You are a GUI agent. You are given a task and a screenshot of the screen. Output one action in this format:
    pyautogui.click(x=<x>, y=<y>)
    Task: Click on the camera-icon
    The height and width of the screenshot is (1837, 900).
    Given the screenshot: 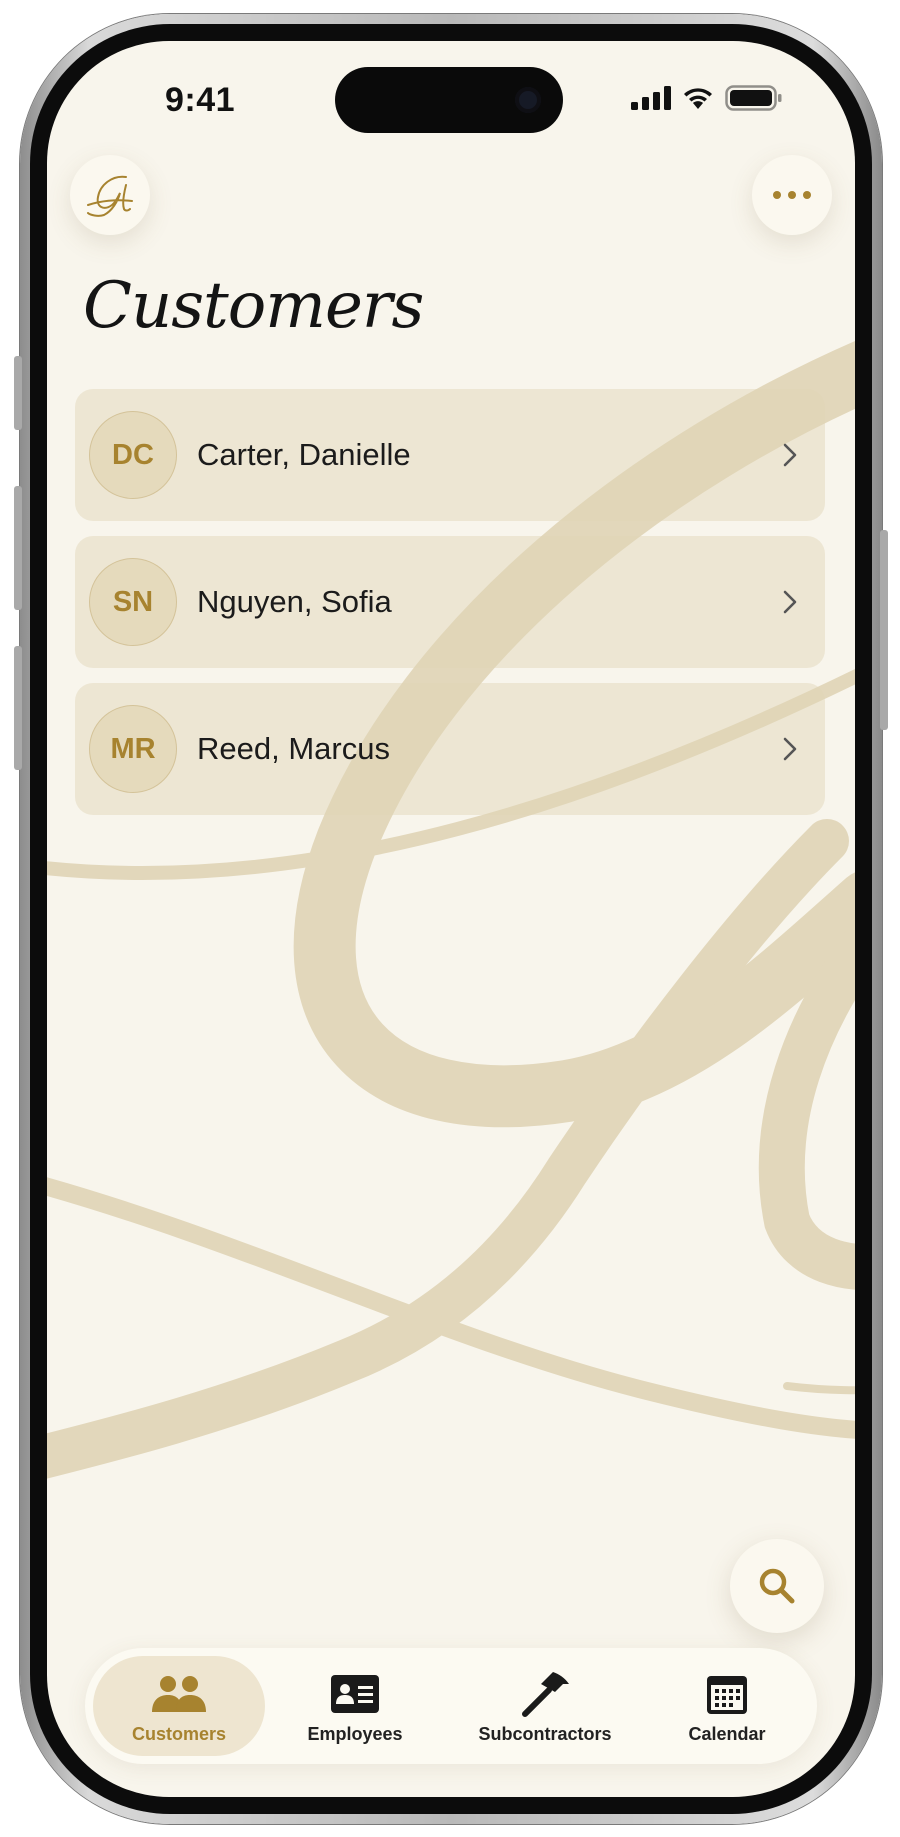 What is the action you would take?
    pyautogui.click(x=528, y=100)
    